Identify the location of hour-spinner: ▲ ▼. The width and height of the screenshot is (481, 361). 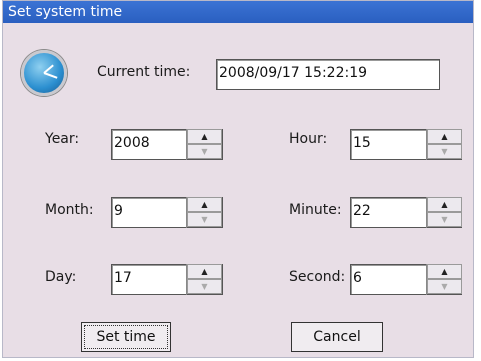
(444, 144).